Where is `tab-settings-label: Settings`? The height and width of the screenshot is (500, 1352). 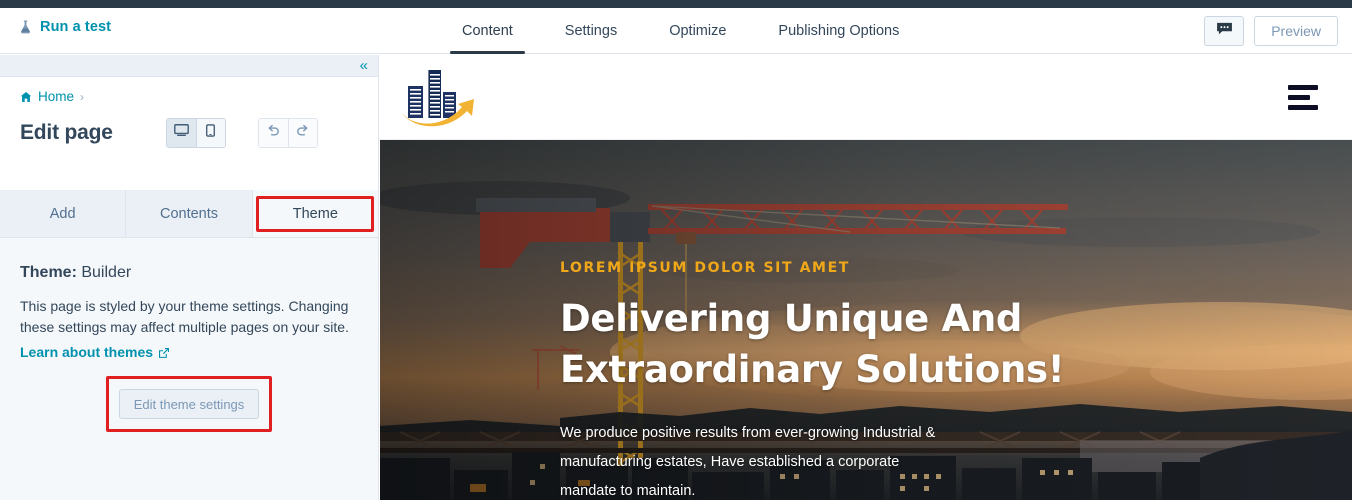
tab-settings-label: Settings is located at coordinates (591, 31).